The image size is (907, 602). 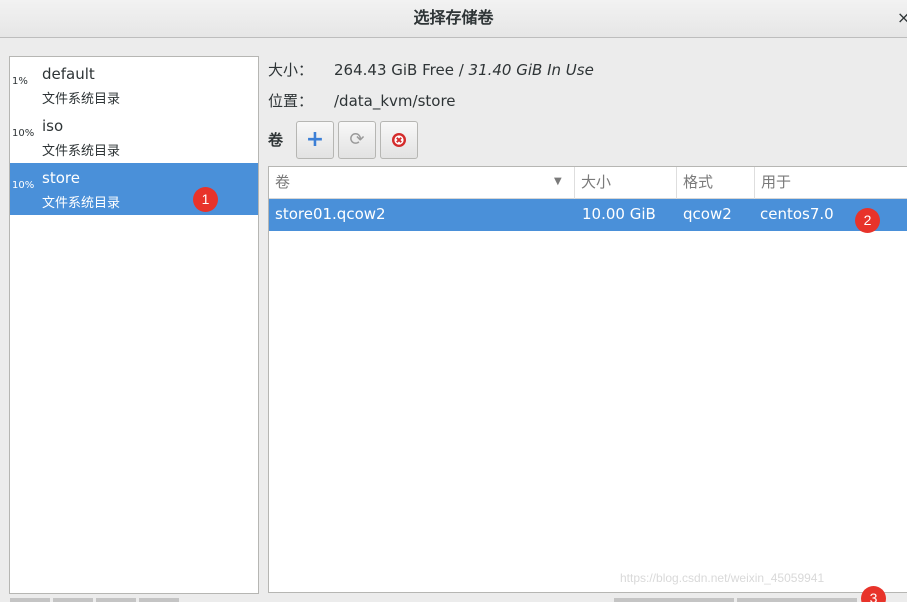 What do you see at coordinates (722, 578) in the screenshot?
I see `watermark: https://blog.csdn.net/weixin_45059941` at bounding box center [722, 578].